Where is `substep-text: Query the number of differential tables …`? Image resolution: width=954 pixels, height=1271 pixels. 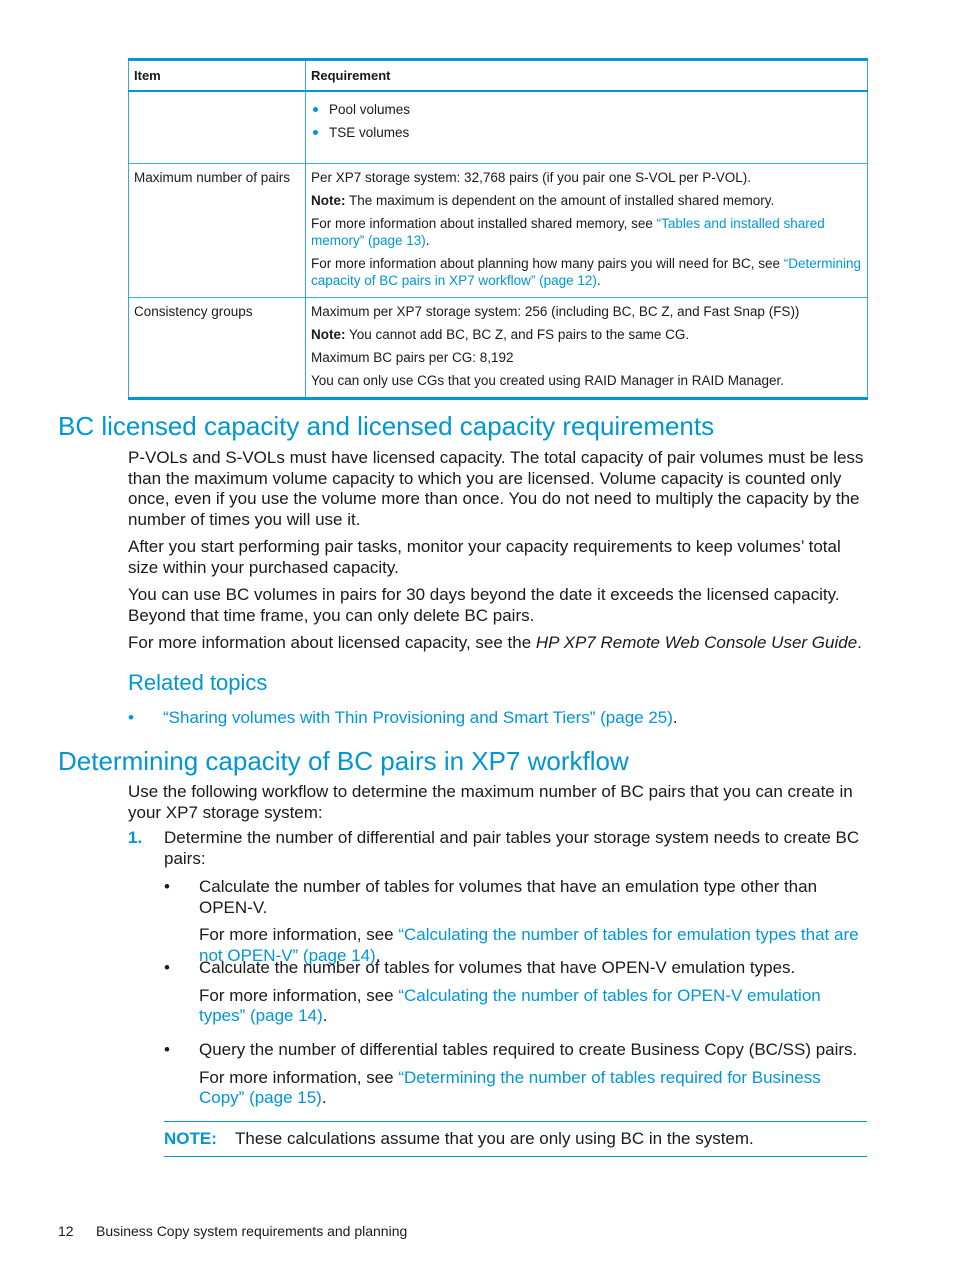
substep-text: Query the number of differential tables … is located at coordinates (528, 1049).